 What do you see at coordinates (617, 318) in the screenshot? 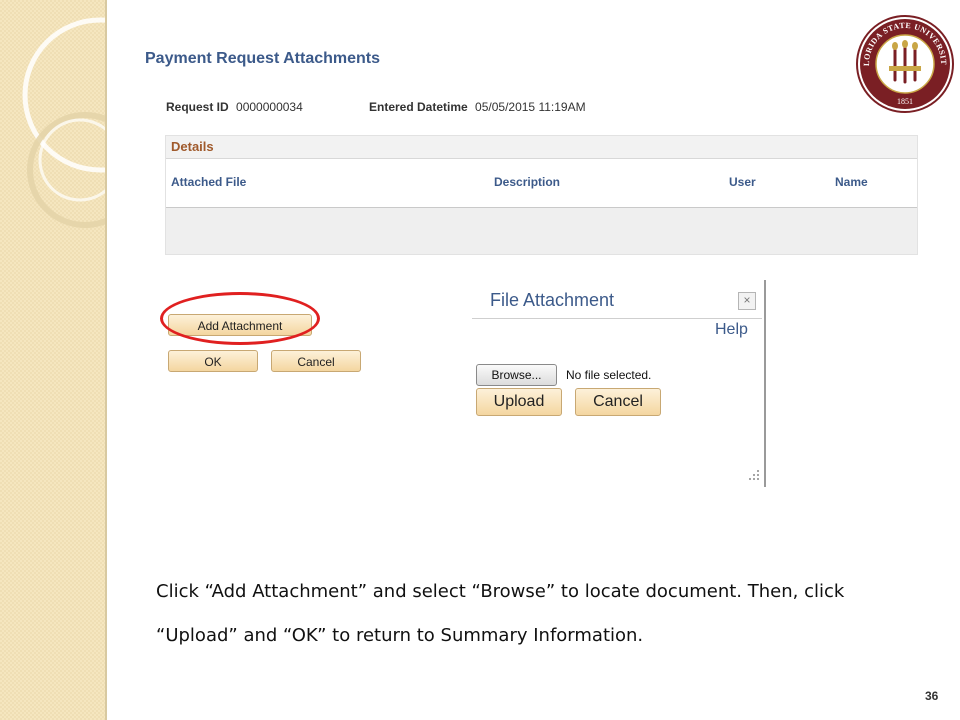
I see `dialog-divider` at bounding box center [617, 318].